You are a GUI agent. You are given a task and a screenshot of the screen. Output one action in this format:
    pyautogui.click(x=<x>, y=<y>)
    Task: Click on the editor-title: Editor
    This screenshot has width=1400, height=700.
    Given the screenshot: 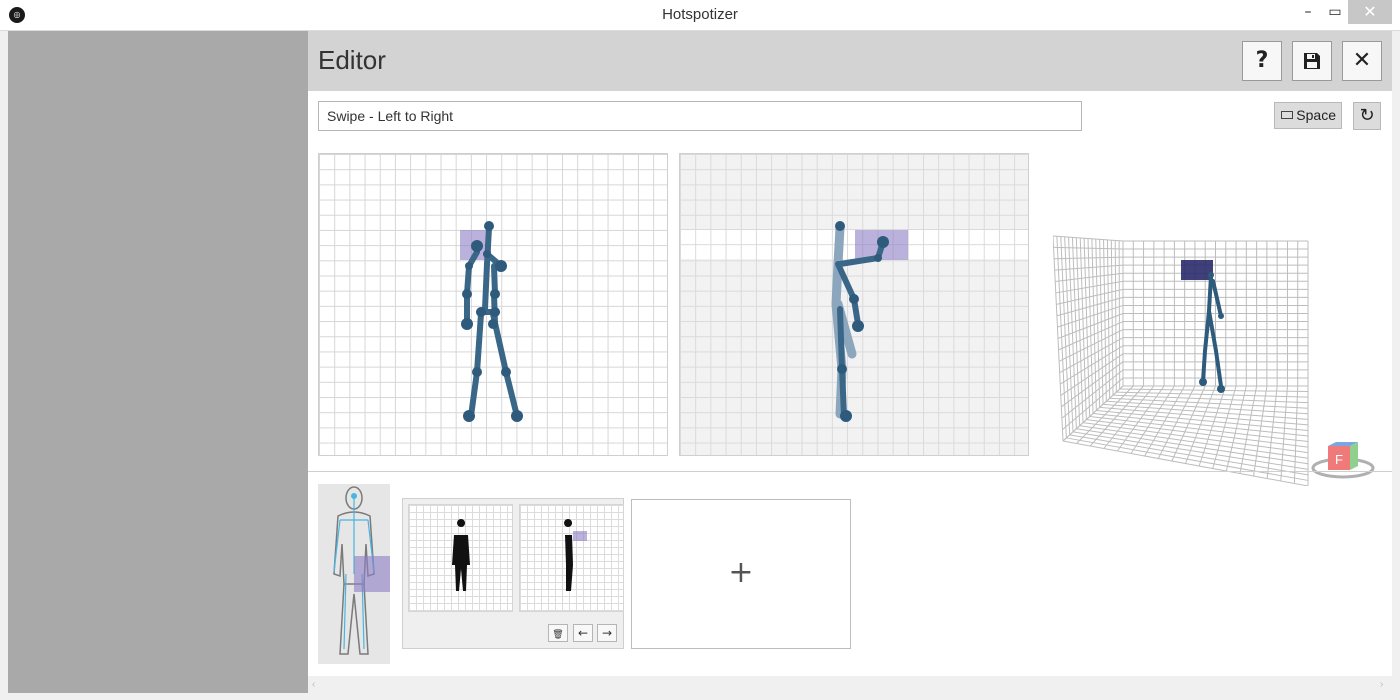 What is the action you would take?
    pyautogui.click(x=352, y=60)
    